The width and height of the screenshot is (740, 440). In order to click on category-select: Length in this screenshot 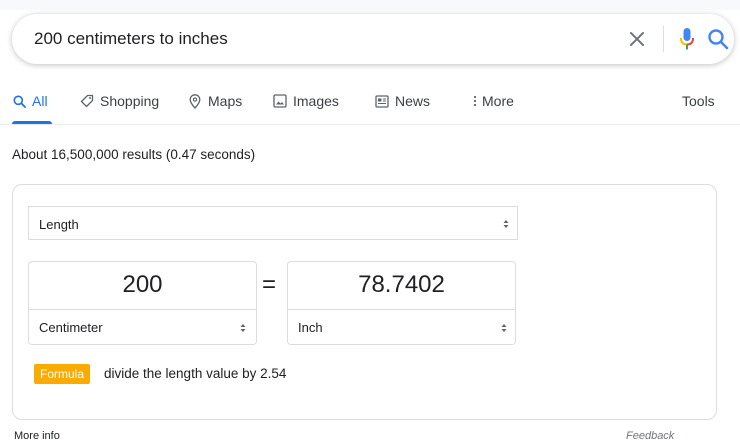, I will do `click(273, 223)`.